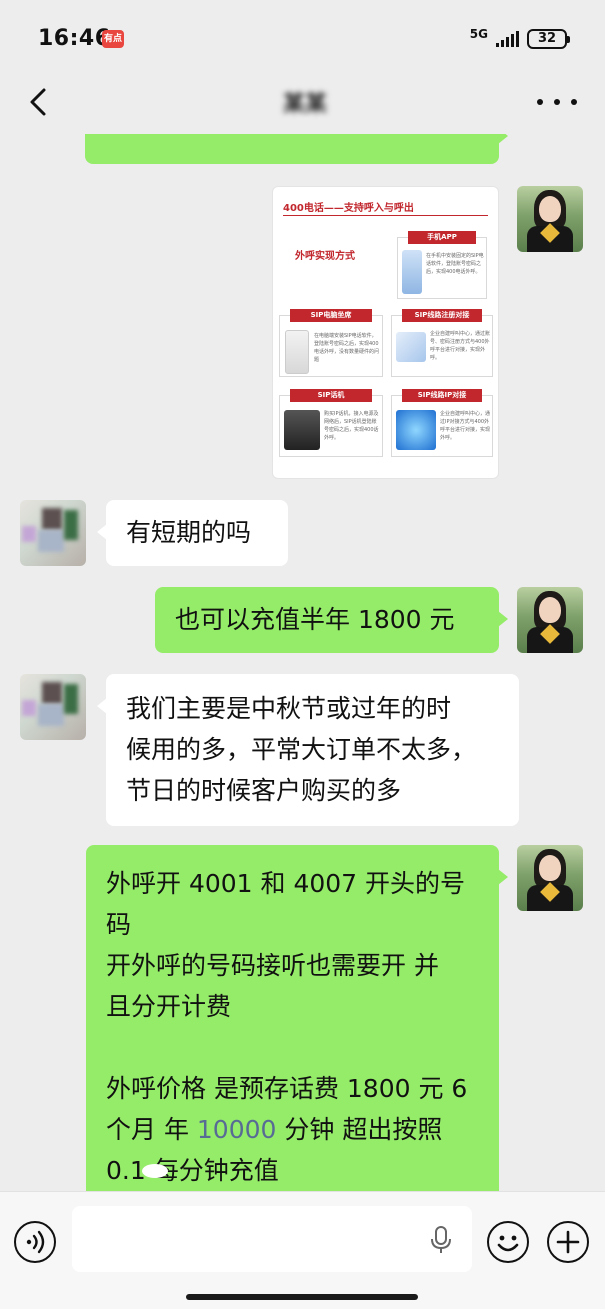  I want to click on card-text: 企业自建呼叫中心，通过账号、密码注册方式与400外呼平台进行对接，实现外呼。, so click(460, 346).